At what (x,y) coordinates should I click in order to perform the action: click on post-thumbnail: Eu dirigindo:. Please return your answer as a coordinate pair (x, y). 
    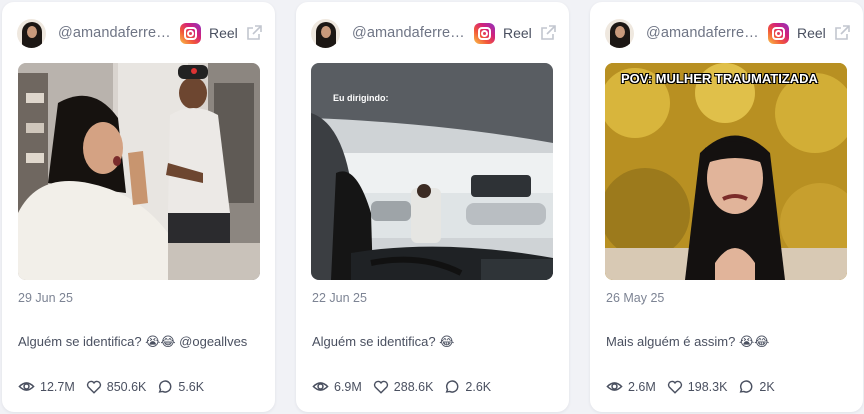
    Looking at the image, I should click on (432, 171).